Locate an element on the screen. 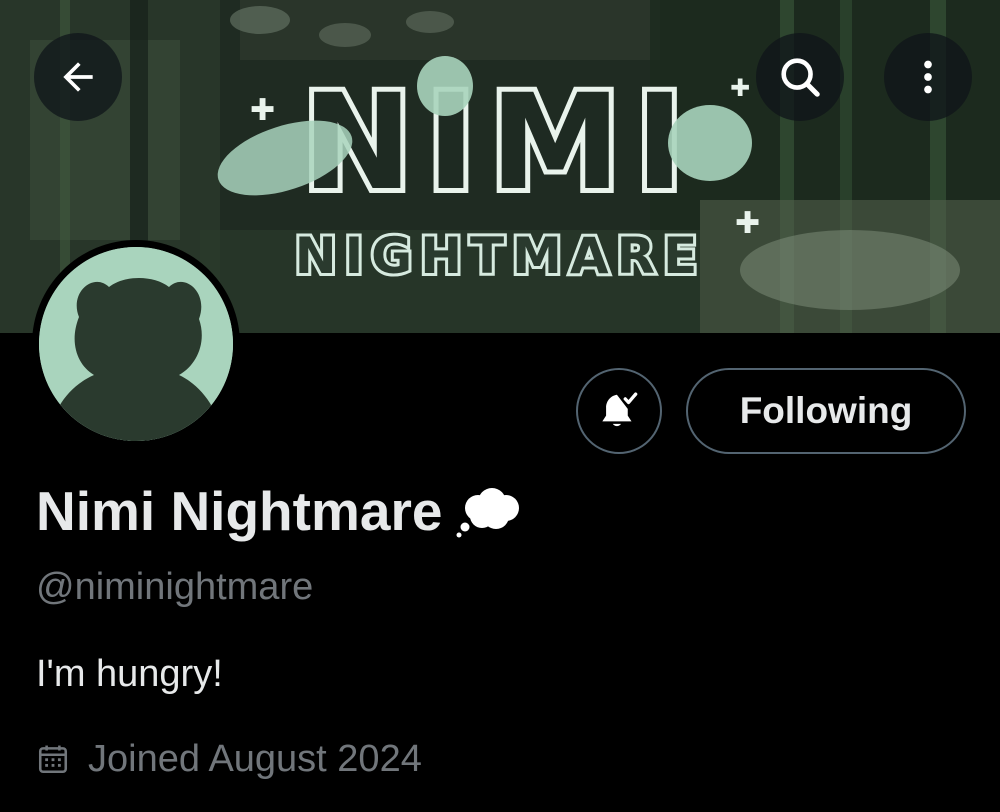  joined-date: Joined August 2024 is located at coordinates (229, 759).